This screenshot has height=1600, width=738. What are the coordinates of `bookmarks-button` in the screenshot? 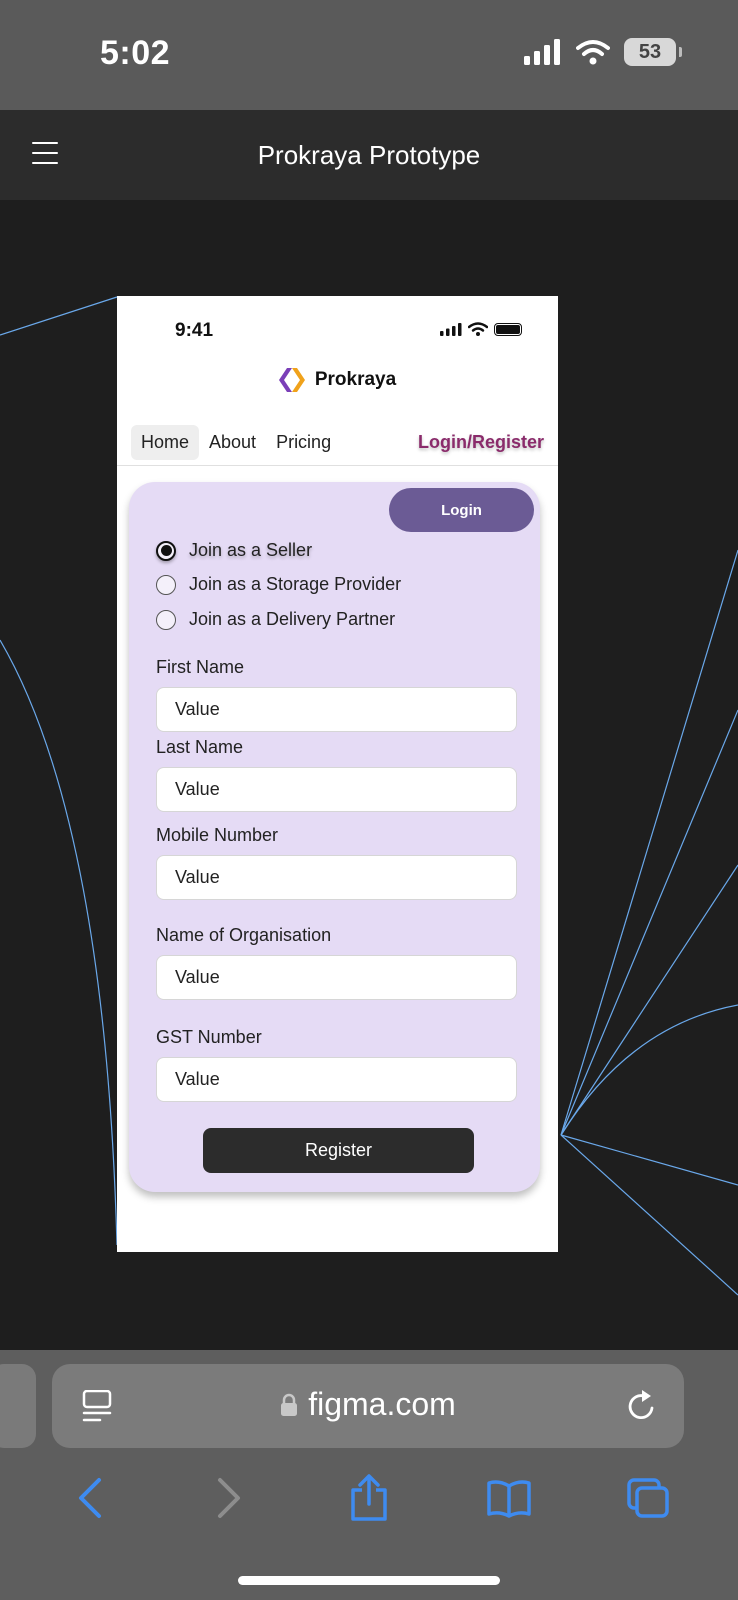 It's located at (509, 1498).